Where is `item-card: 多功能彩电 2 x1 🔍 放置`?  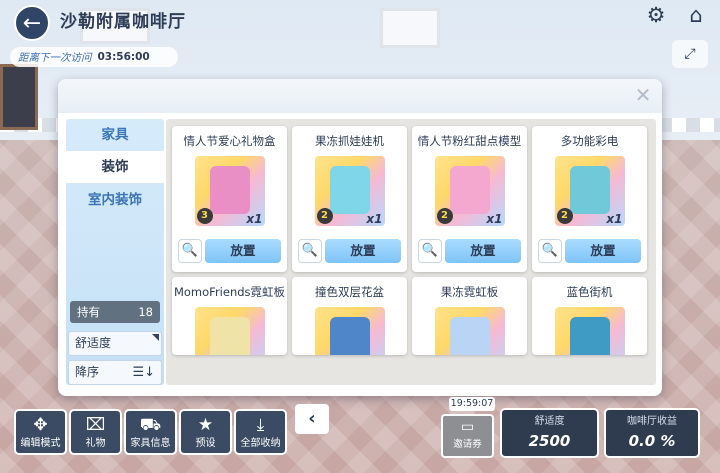
item-card: 多功能彩电 2 x1 🔍 放置 is located at coordinates (589, 199).